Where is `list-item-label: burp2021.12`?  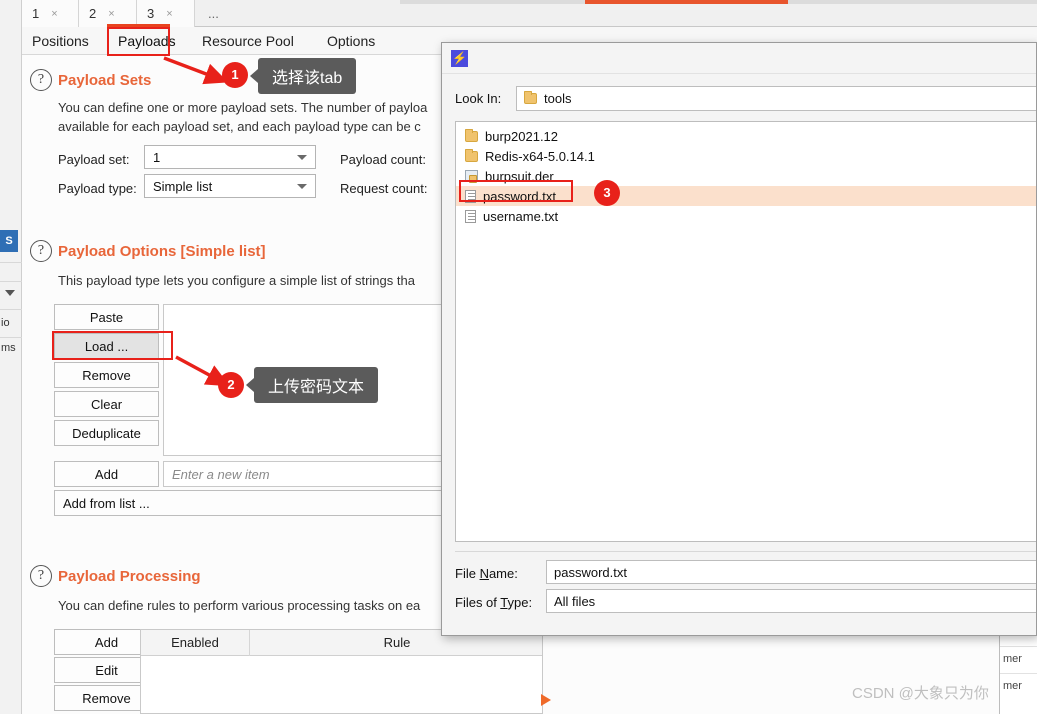 list-item-label: burp2021.12 is located at coordinates (522, 136).